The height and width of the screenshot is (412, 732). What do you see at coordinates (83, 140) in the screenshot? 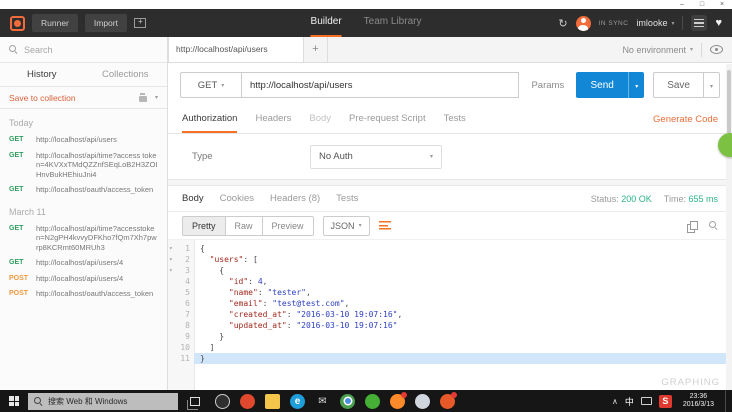
I see `history-item: GET http://localhost/api/users` at bounding box center [83, 140].